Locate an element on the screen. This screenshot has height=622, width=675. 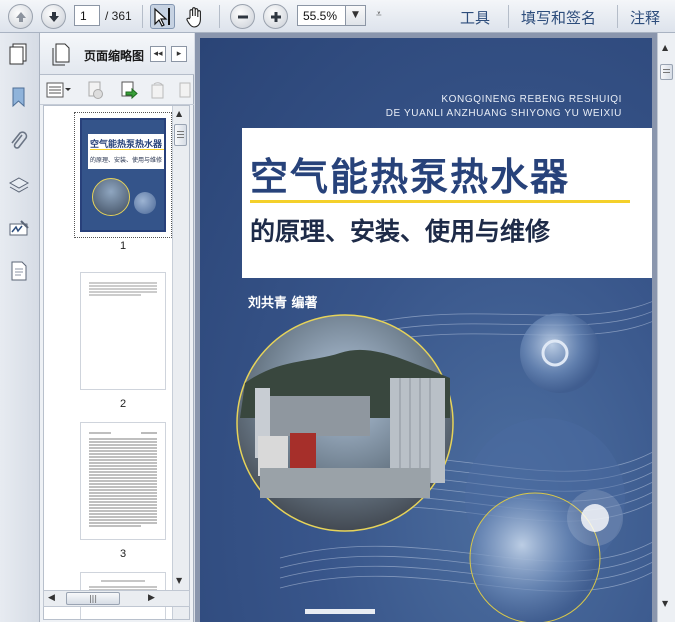
document-vertical-scrollbar: ▲ ▼ is located at coordinates (666, 327).